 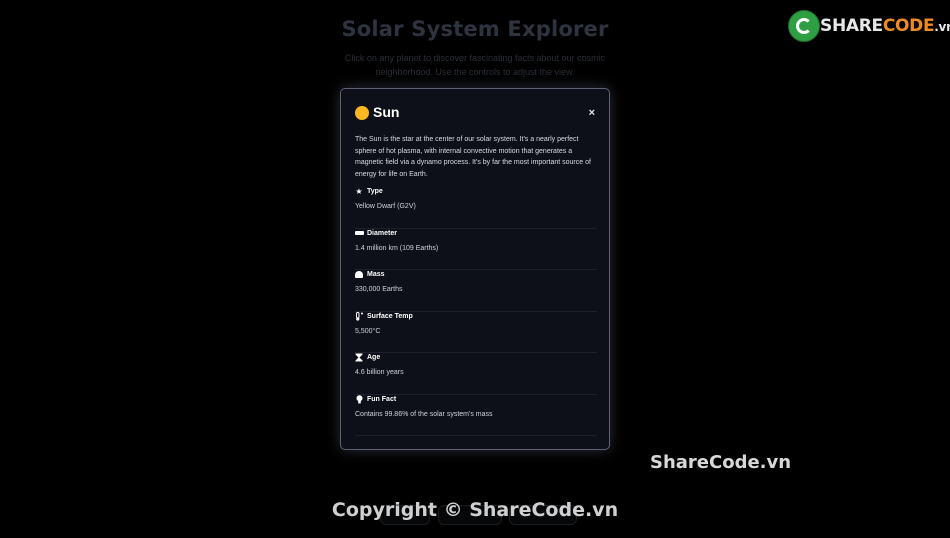 What do you see at coordinates (476, 291) in the screenshot?
I see `fact-mass: Mass 330,000 Earths` at bounding box center [476, 291].